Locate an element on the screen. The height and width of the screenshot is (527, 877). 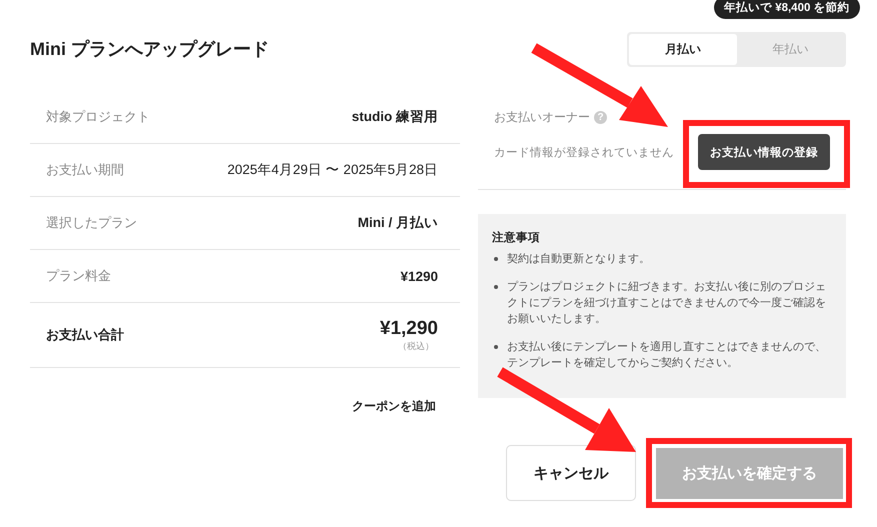
summary-value: studio 練習用 is located at coordinates (395, 117).